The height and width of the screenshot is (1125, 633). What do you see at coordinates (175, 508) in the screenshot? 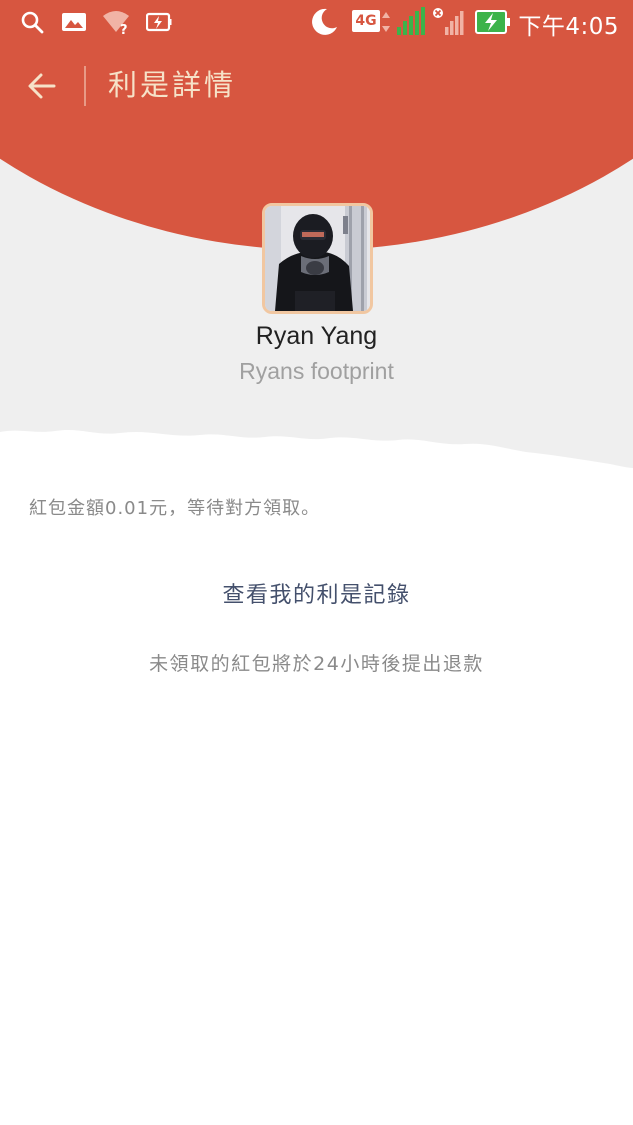
I see `amount-status-text: 紅包金額0.01元，等待對方領取。` at bounding box center [175, 508].